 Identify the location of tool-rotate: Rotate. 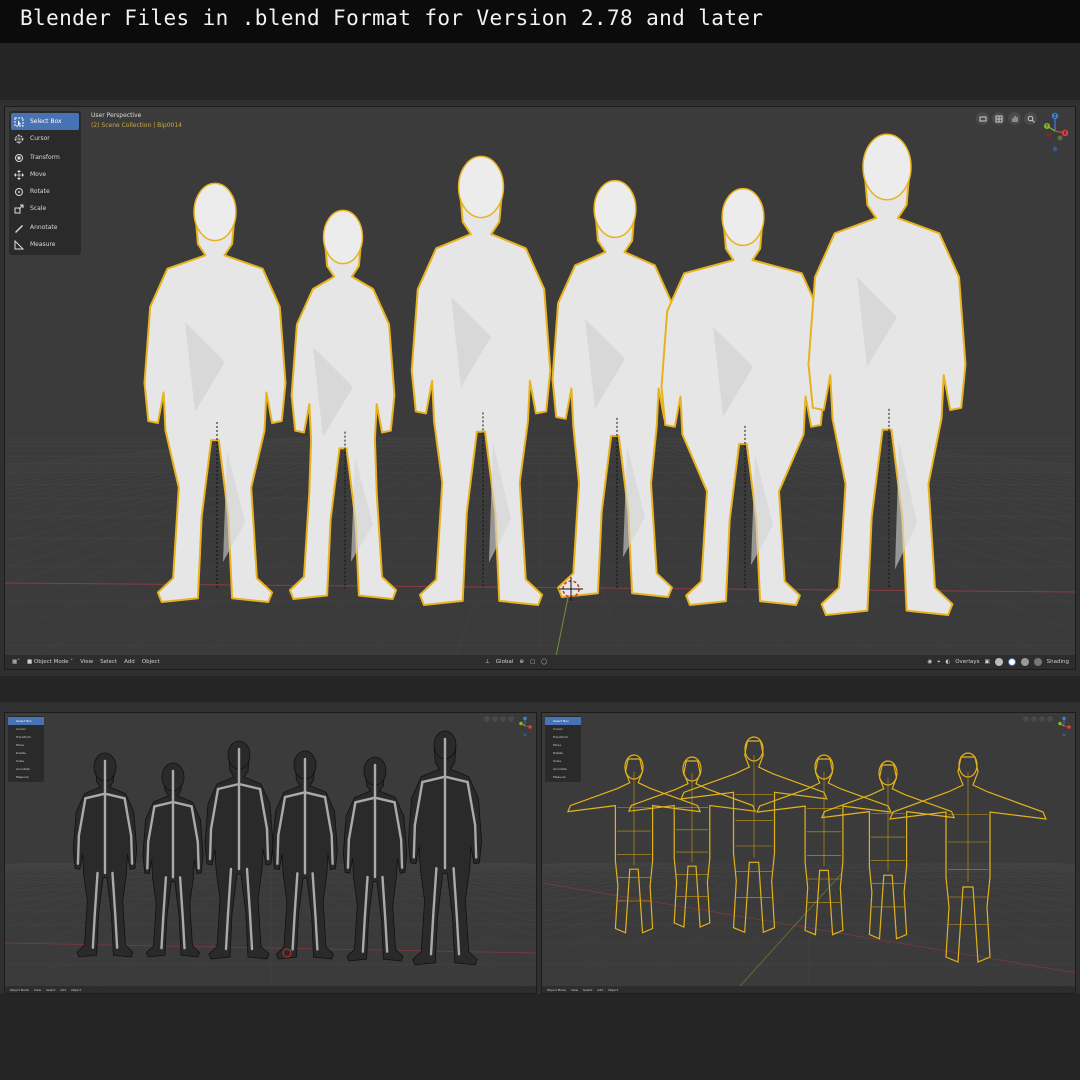
(45, 191).